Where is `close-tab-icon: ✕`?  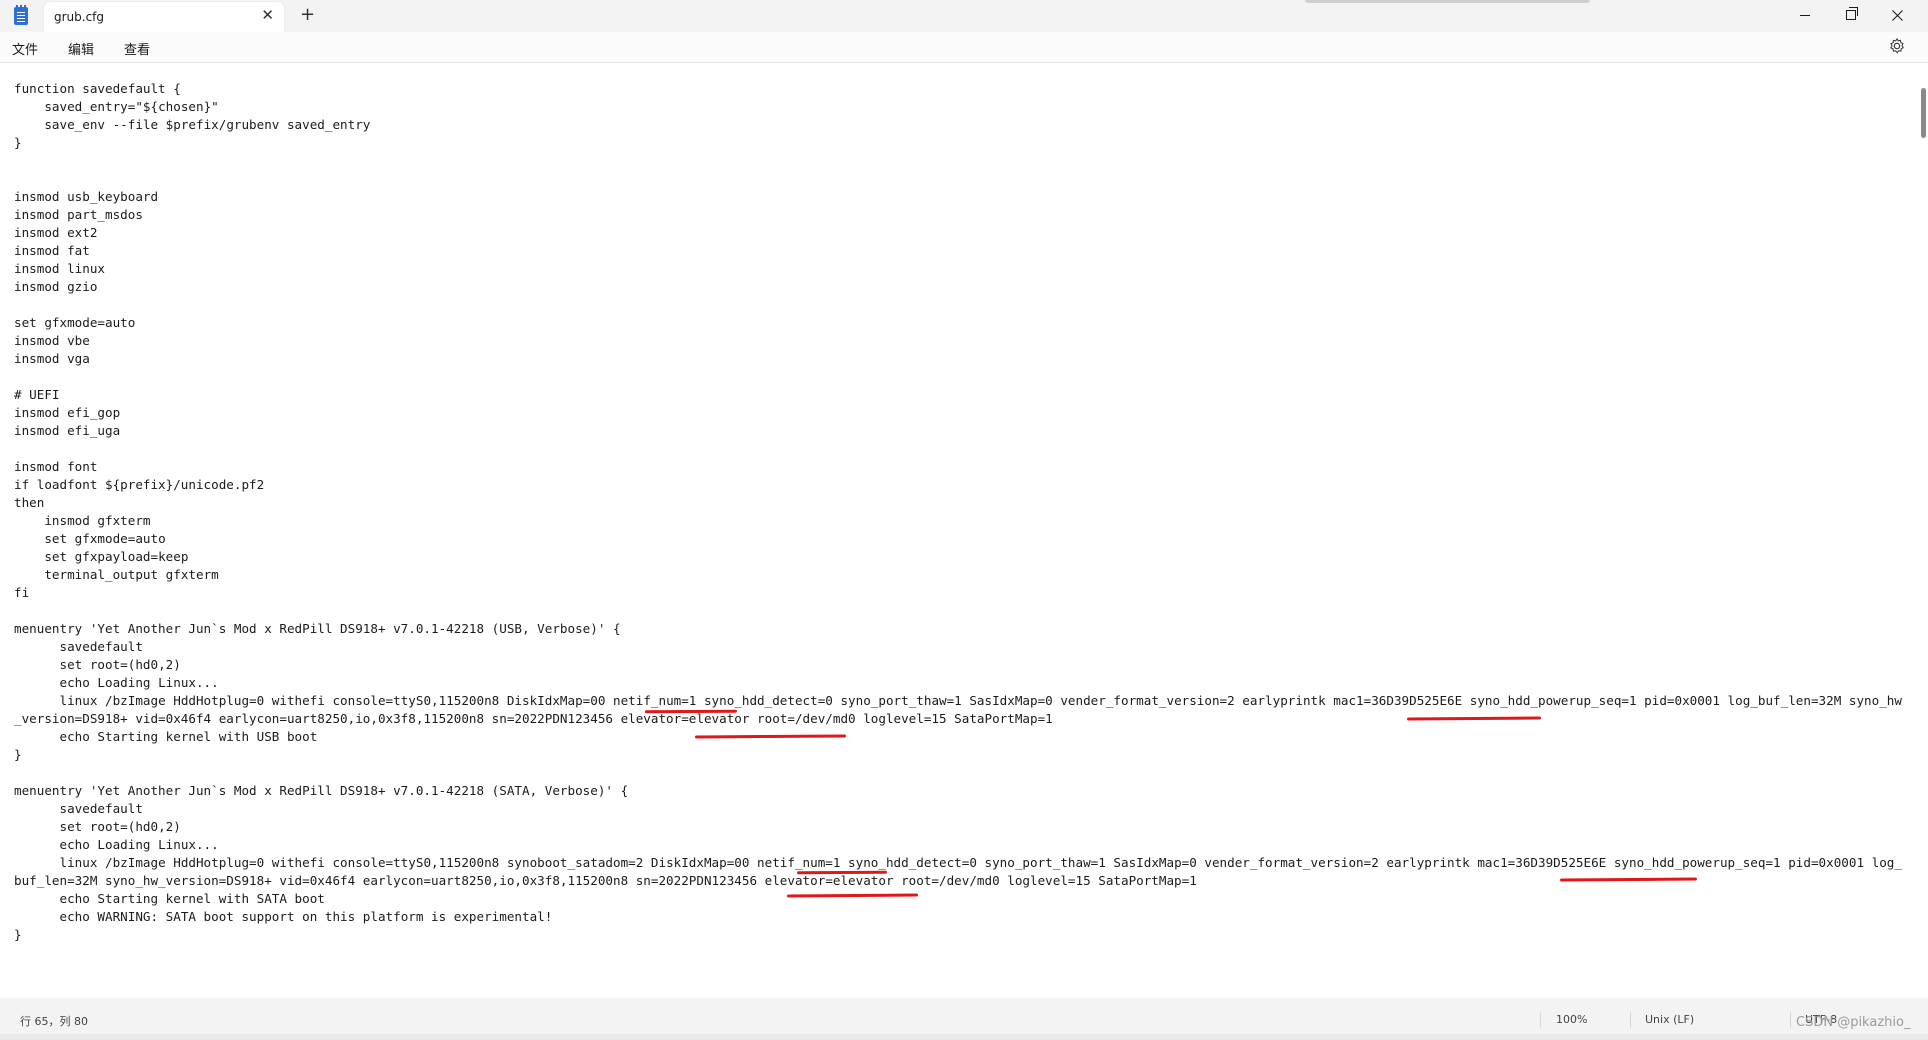 close-tab-icon: ✕ is located at coordinates (267, 15).